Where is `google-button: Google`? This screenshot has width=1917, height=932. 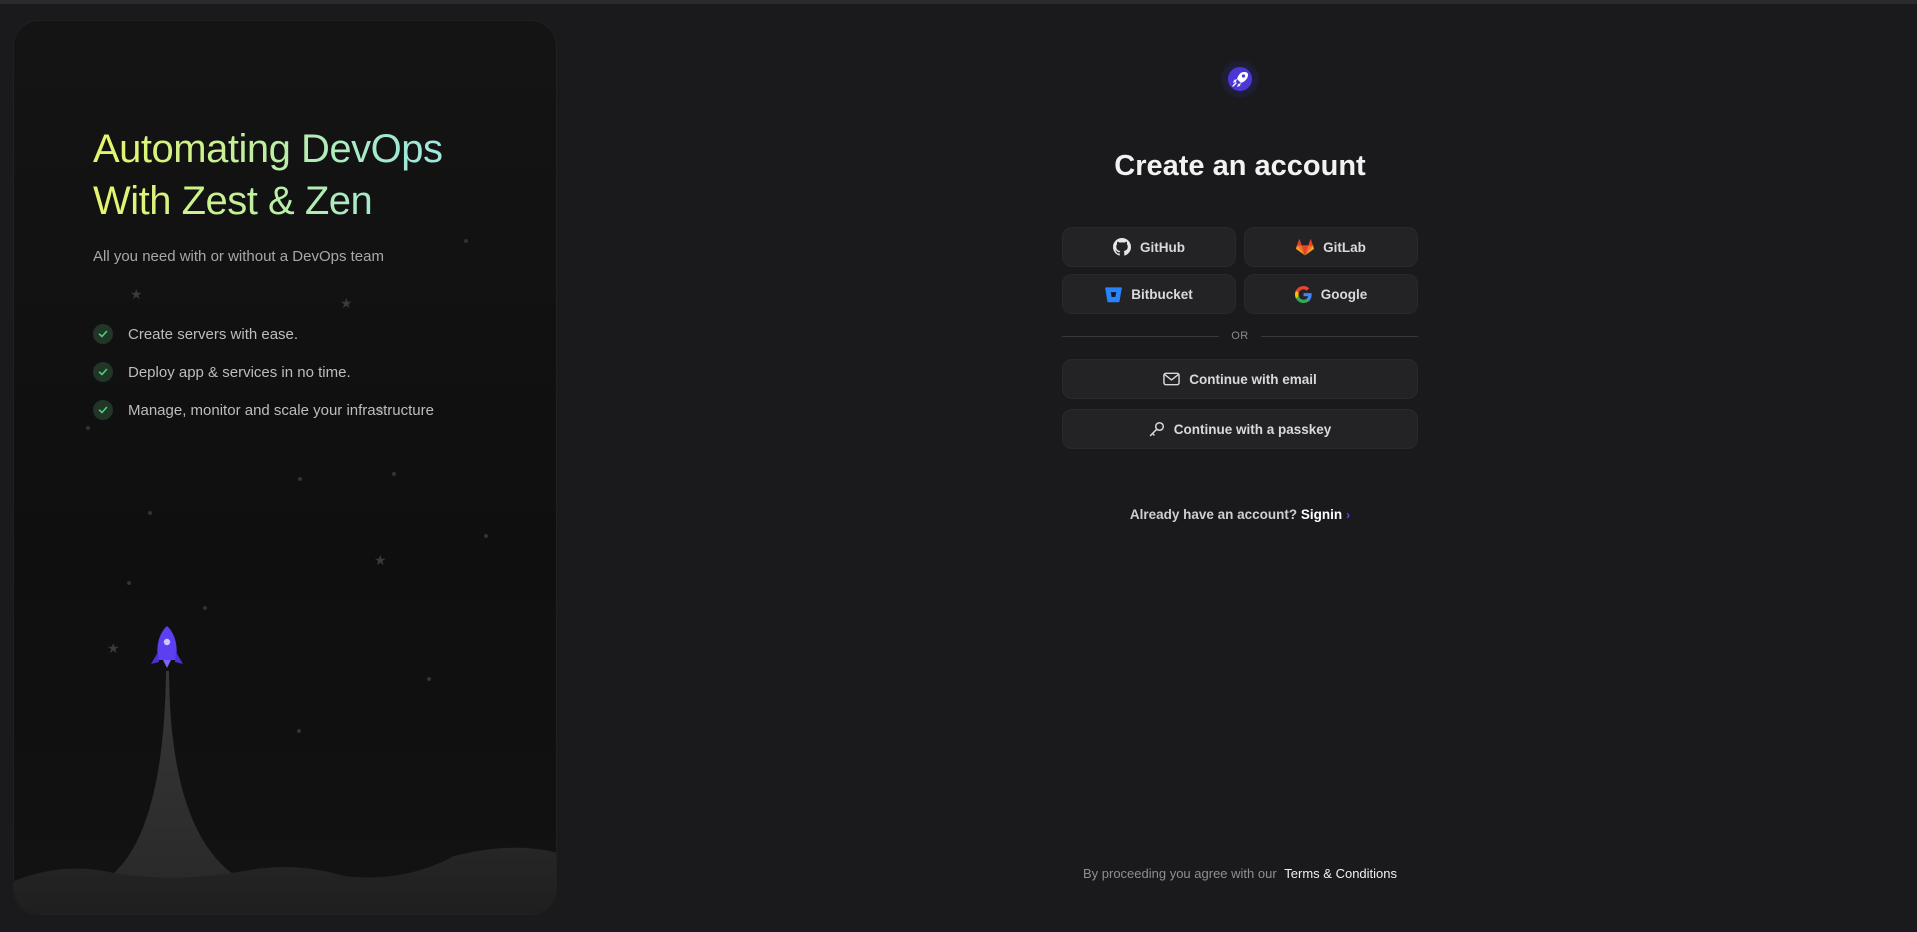
google-button: Google is located at coordinates (1331, 294).